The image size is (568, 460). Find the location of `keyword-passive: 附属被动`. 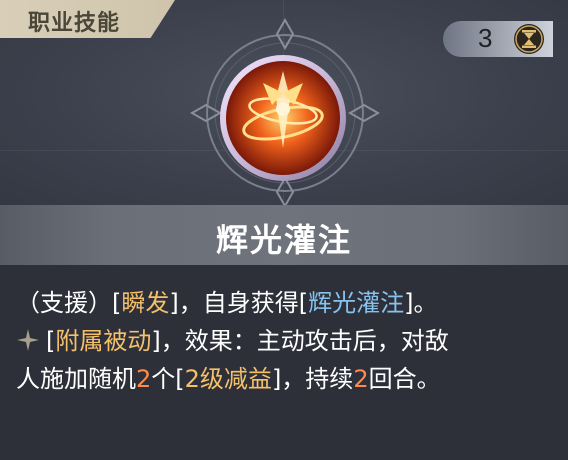

keyword-passive: 附属被动 is located at coordinates (103, 341).